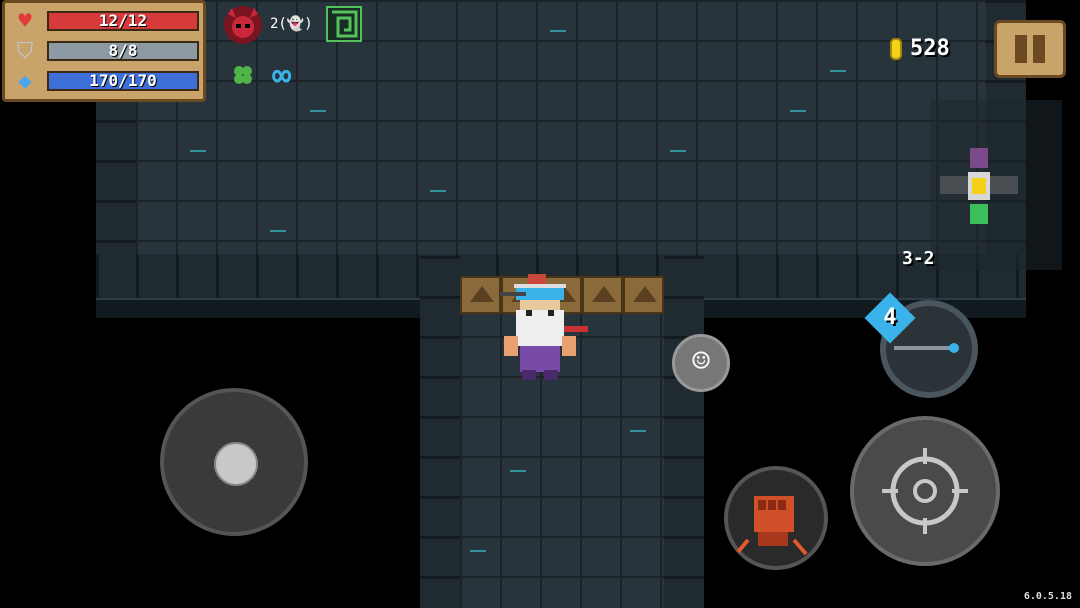 The height and width of the screenshot is (608, 1080). I want to click on clover-icon, so click(243, 75).